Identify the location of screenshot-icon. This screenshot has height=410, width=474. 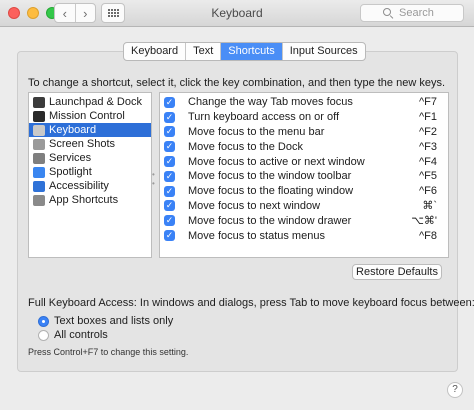
(39, 144).